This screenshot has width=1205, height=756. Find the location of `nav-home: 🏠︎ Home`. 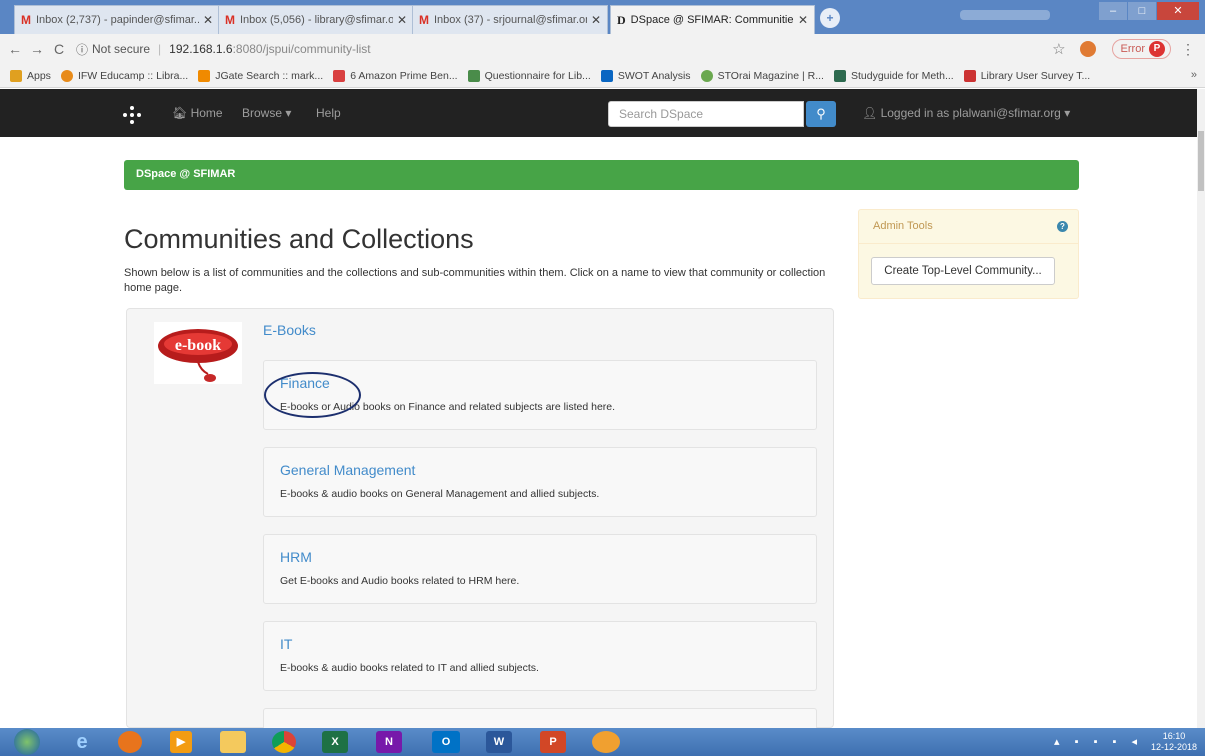

nav-home: 🏠︎ Home is located at coordinates (197, 113).